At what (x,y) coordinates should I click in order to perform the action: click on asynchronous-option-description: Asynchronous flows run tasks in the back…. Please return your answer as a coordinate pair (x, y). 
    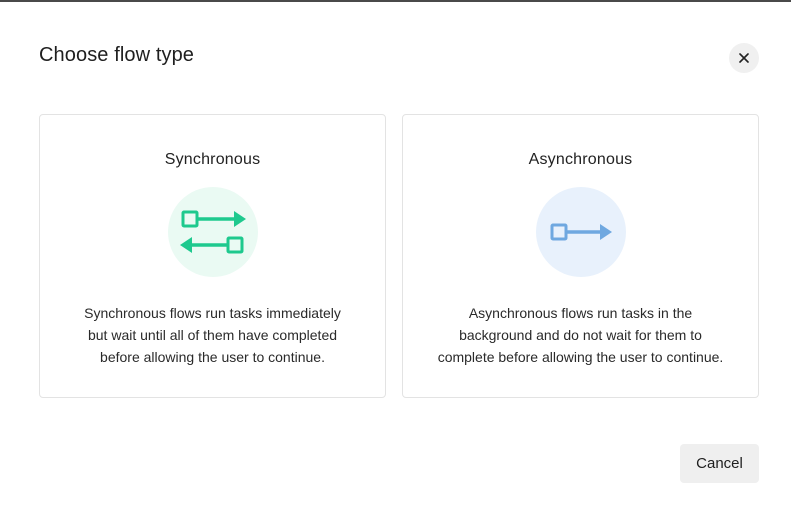
    Looking at the image, I should click on (580, 335).